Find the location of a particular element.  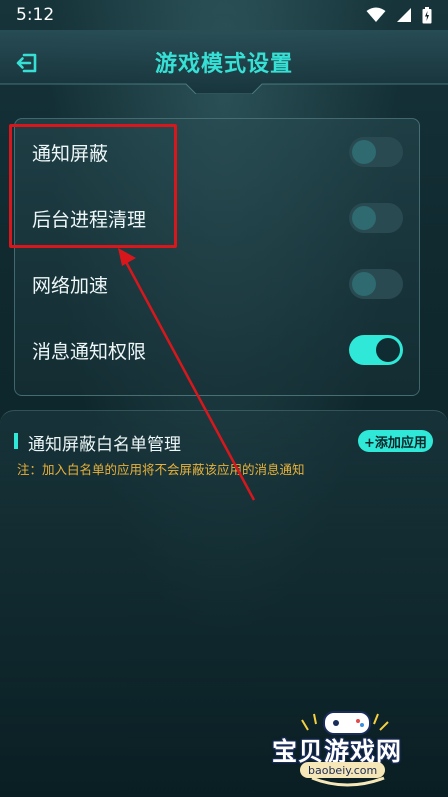

setting-label: 网络加速 is located at coordinates (70, 285).